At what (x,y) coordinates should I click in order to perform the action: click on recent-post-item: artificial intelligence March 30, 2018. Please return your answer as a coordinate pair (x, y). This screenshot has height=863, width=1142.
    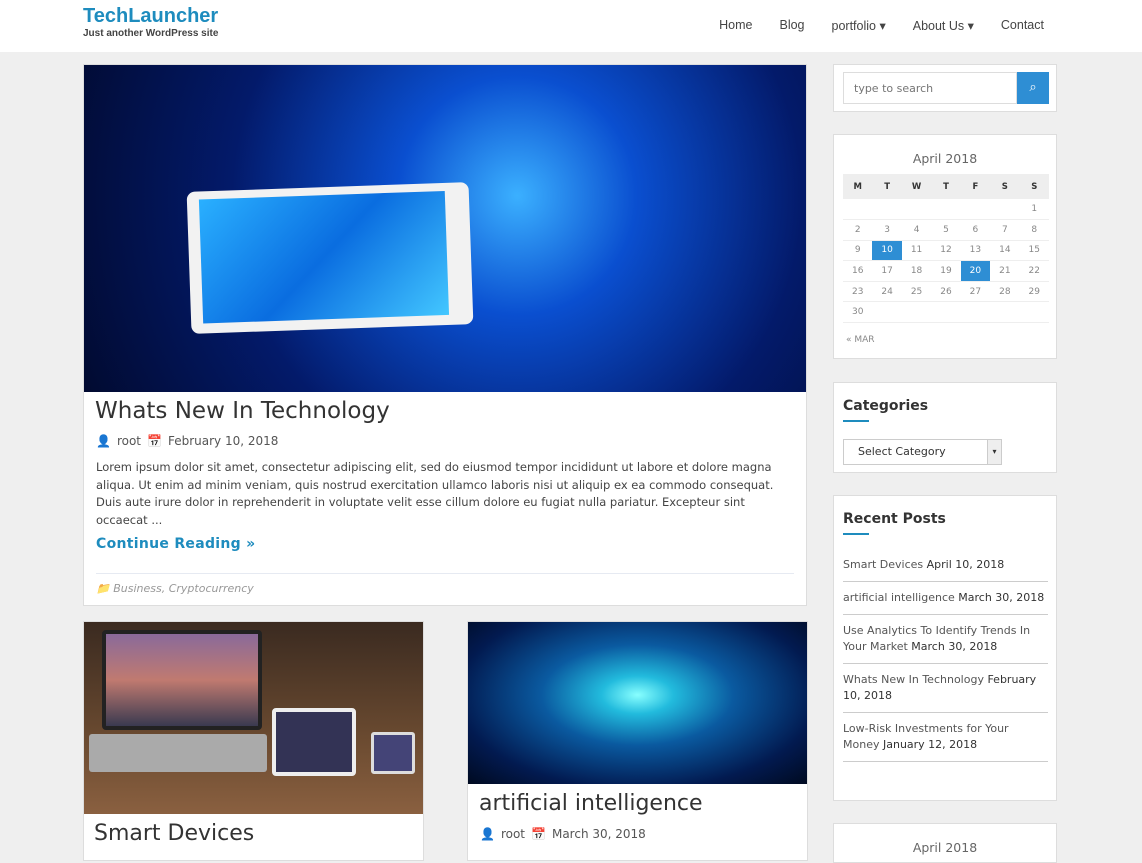
    Looking at the image, I should click on (945, 598).